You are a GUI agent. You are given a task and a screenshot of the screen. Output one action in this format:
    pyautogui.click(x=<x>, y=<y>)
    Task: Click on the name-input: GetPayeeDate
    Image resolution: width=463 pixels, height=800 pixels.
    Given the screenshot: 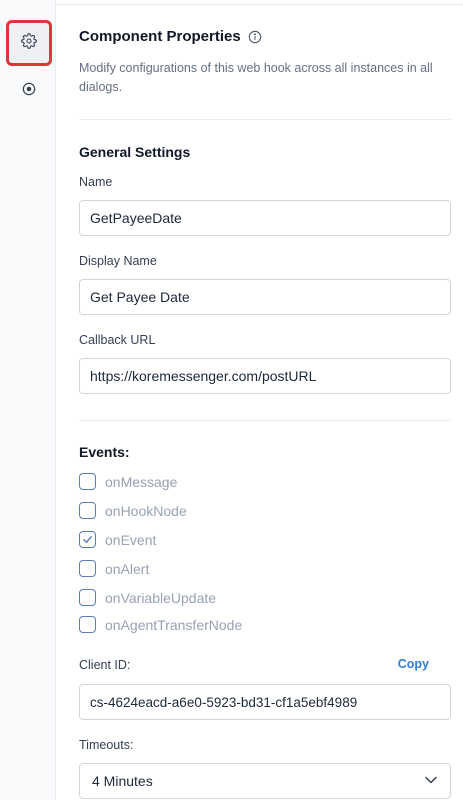 What is the action you would take?
    pyautogui.click(x=265, y=218)
    